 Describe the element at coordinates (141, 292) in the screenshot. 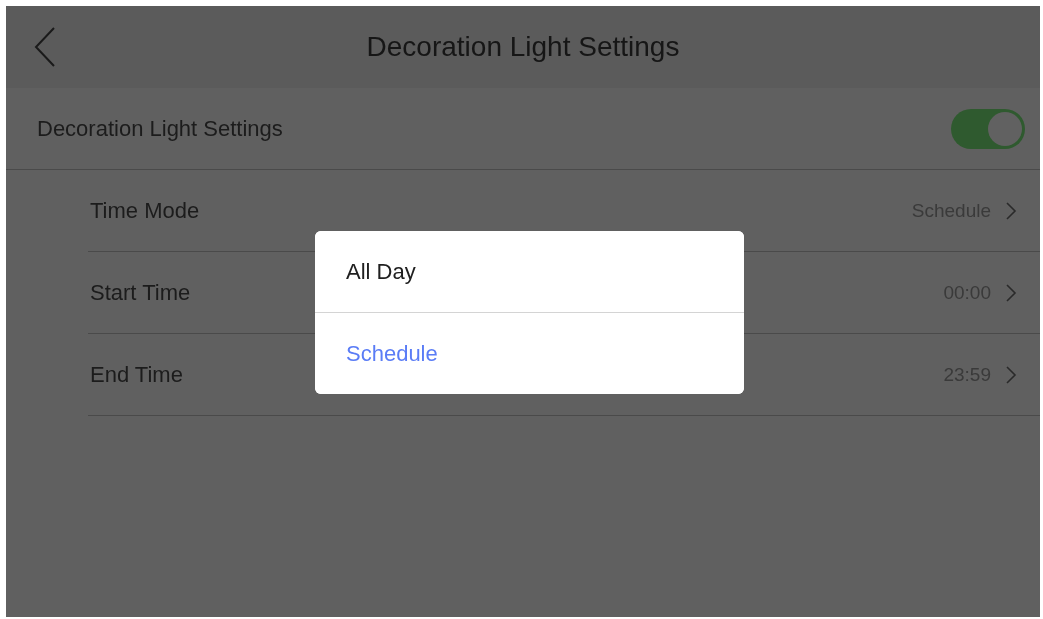

I see `setting-label: Start Time` at that location.